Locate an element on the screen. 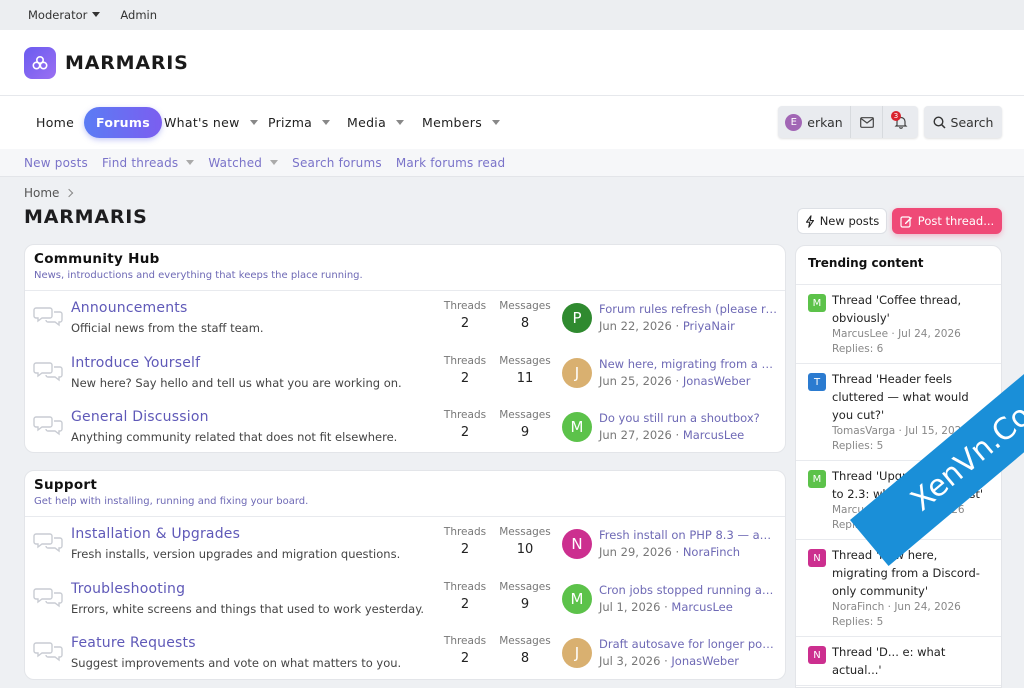 The height and width of the screenshot is (688, 1024). last-post-date: Jul 1, 2026 is located at coordinates (629, 607).